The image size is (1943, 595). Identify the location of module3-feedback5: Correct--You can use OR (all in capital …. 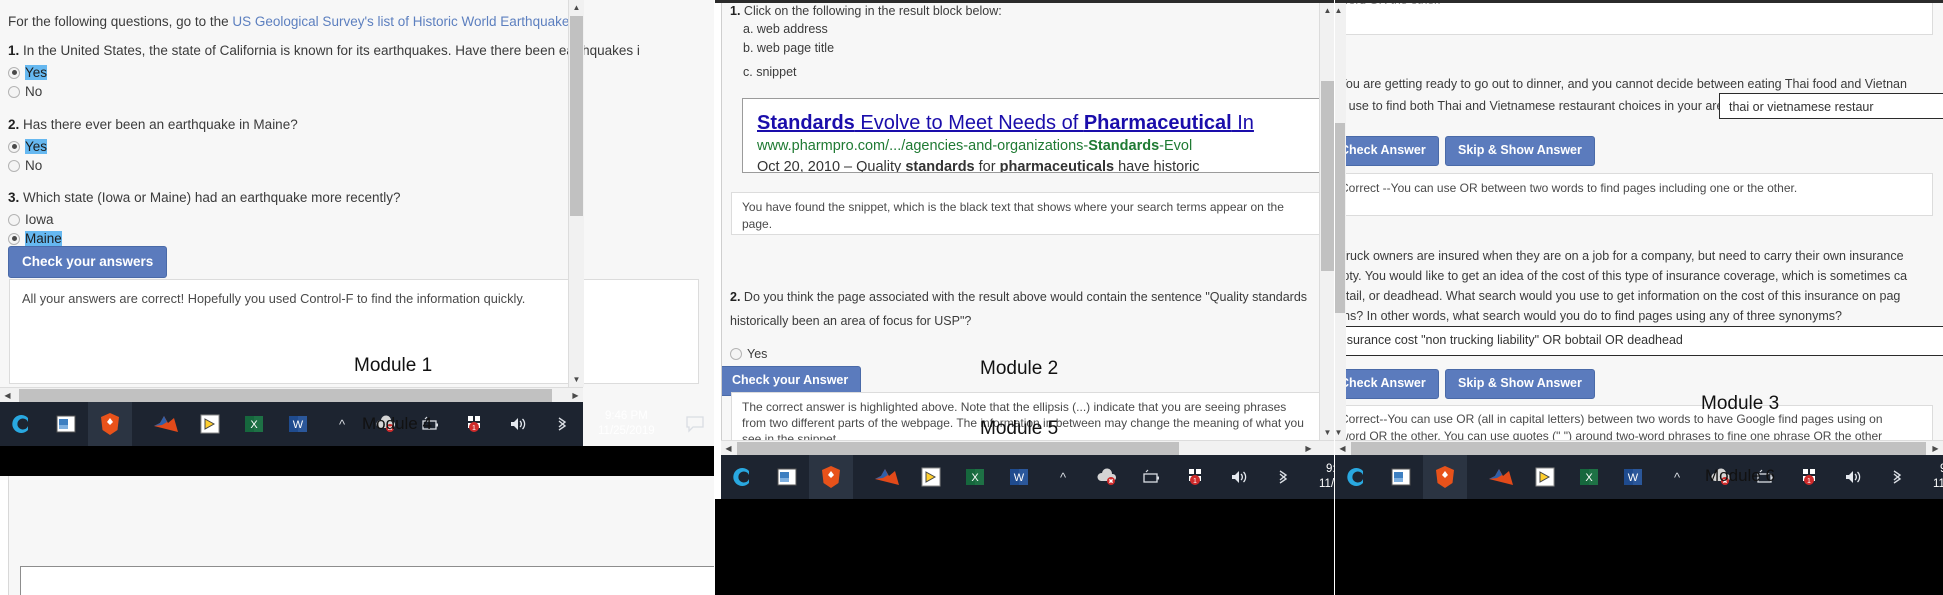
(1637, 424).